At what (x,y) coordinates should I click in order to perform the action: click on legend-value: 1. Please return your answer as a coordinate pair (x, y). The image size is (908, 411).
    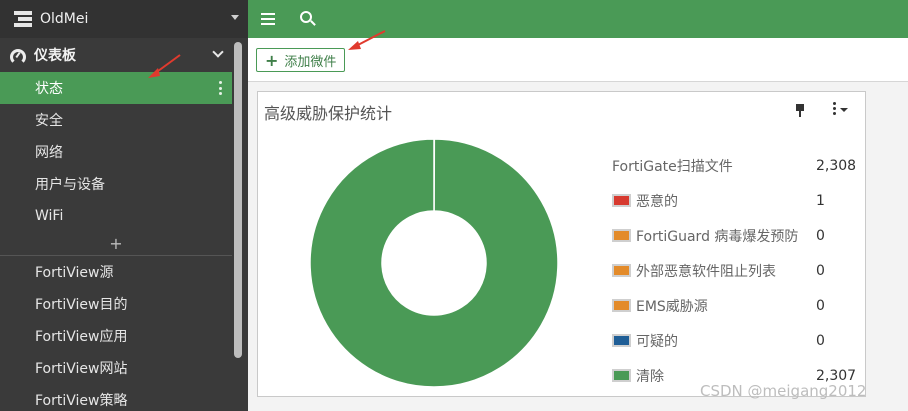
    Looking at the image, I should click on (820, 200).